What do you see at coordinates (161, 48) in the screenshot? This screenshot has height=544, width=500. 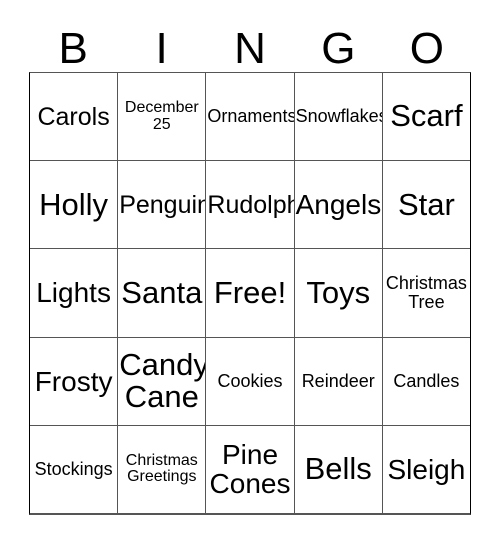 I see `bingo-header-letter-i: I` at bounding box center [161, 48].